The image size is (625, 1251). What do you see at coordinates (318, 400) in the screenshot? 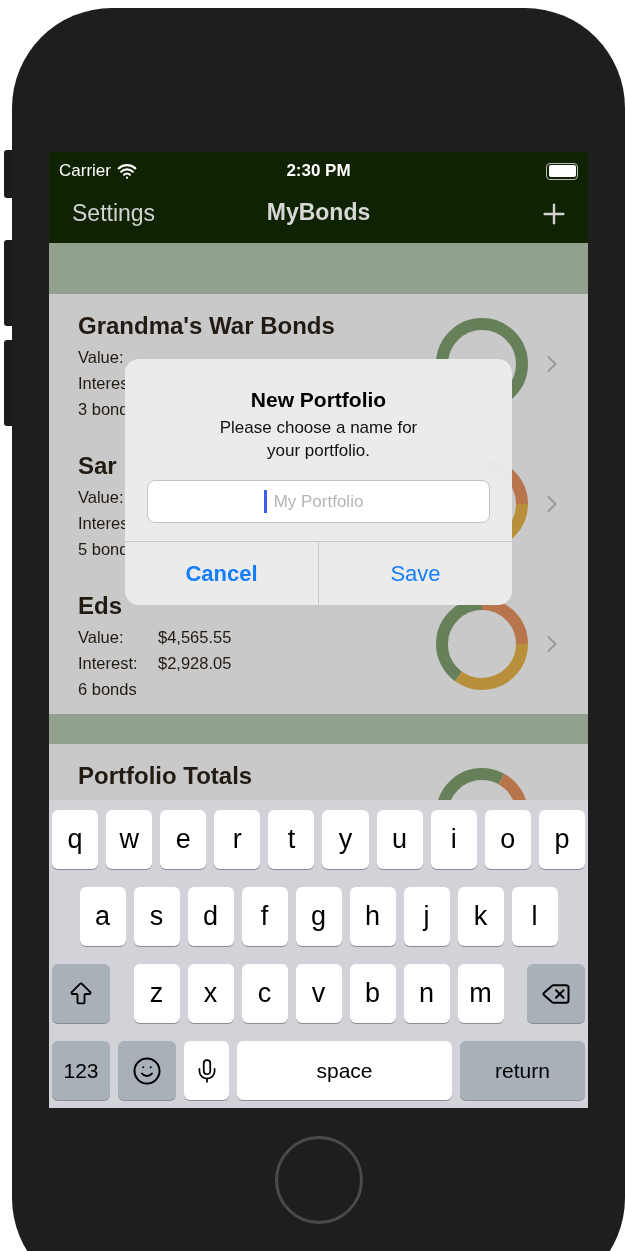
I see `dialog-title: New Portfolio` at bounding box center [318, 400].